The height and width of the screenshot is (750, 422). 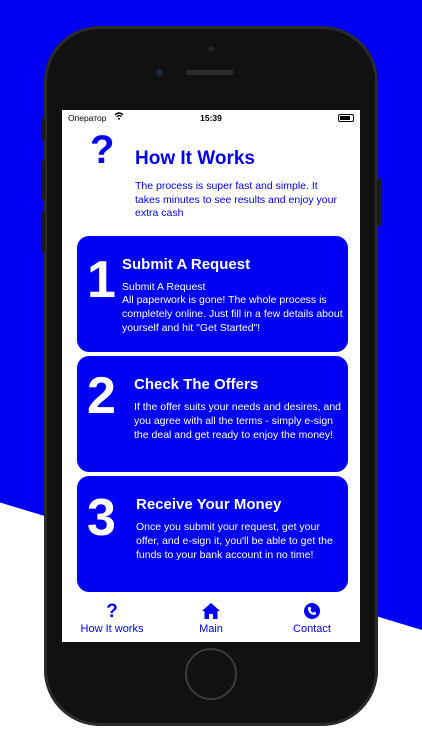 What do you see at coordinates (211, 49) in the screenshot?
I see `front-sensor` at bounding box center [211, 49].